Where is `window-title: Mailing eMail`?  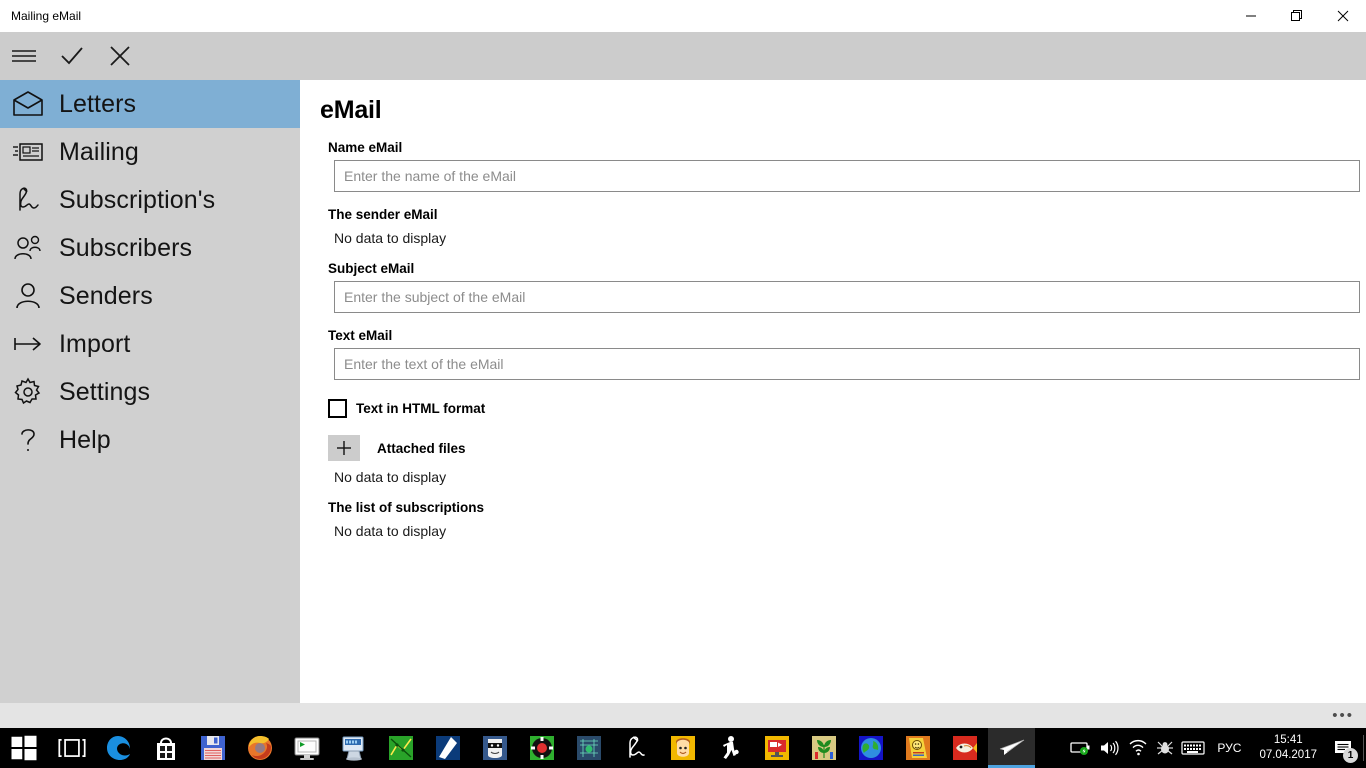
window-title: Mailing eMail is located at coordinates (46, 16).